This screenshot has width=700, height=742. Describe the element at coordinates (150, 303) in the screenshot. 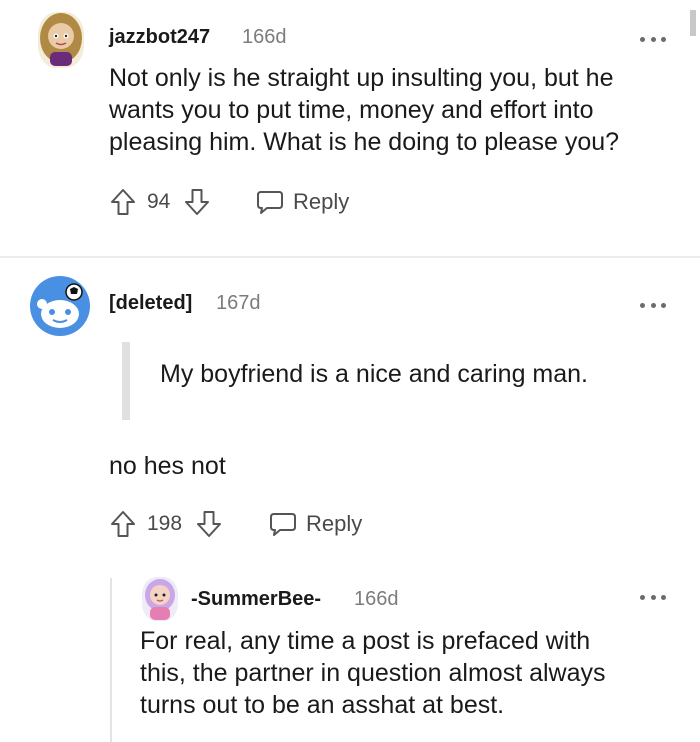

I see `comment-username: [deleted]` at that location.